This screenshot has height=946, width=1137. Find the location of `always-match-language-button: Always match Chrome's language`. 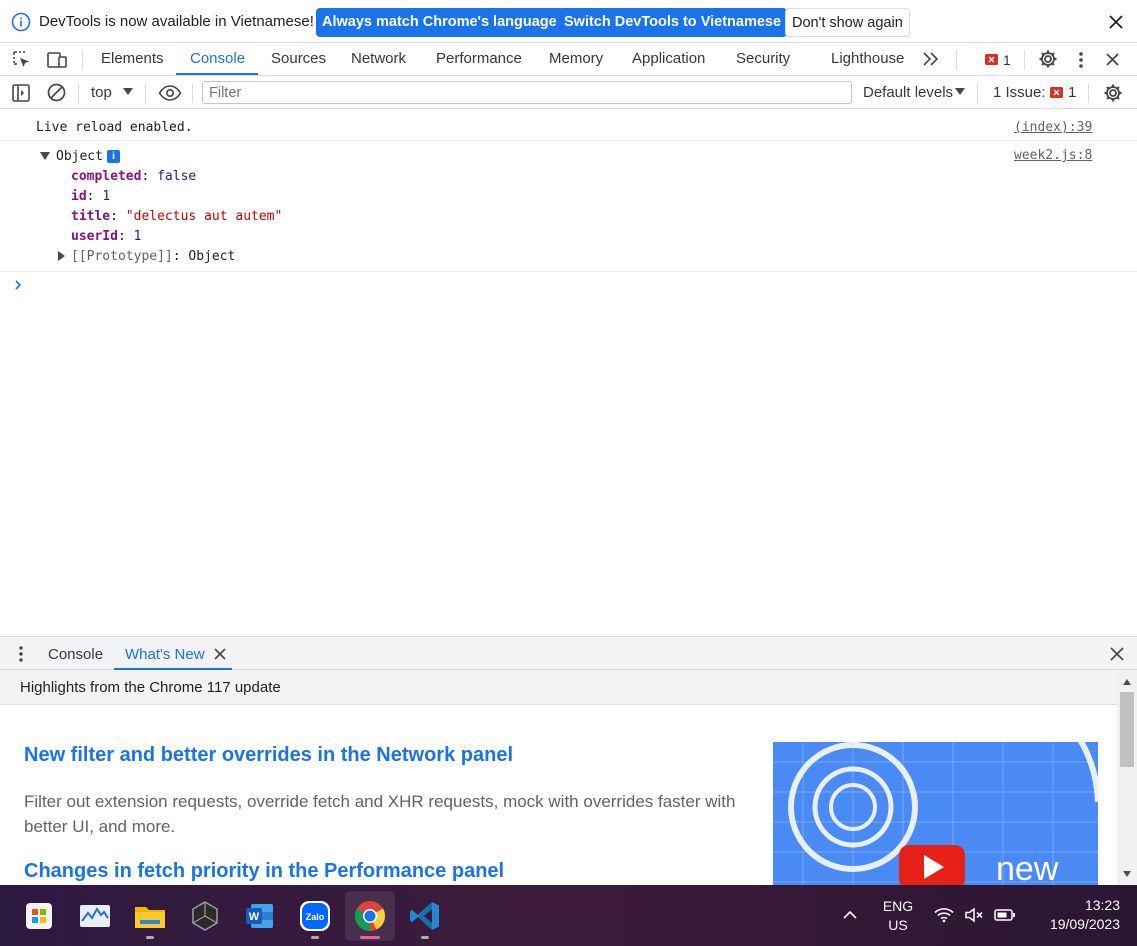

always-match-language-button: Always match Chrome's language is located at coordinates (439, 22).